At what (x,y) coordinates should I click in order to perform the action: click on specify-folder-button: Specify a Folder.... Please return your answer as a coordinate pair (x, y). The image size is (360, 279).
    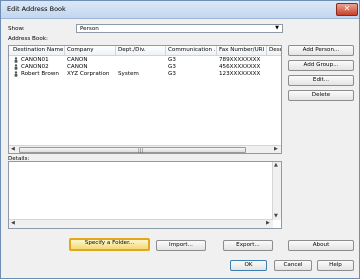
    Looking at the image, I should click on (109, 244).